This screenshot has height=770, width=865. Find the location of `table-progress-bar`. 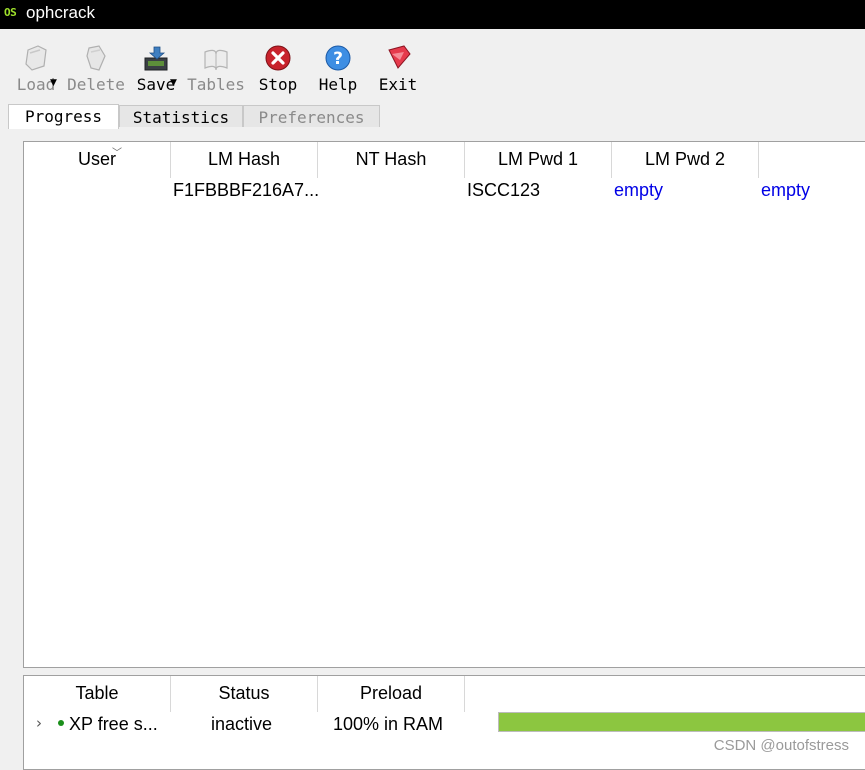

table-progress-bar is located at coordinates (681, 722).